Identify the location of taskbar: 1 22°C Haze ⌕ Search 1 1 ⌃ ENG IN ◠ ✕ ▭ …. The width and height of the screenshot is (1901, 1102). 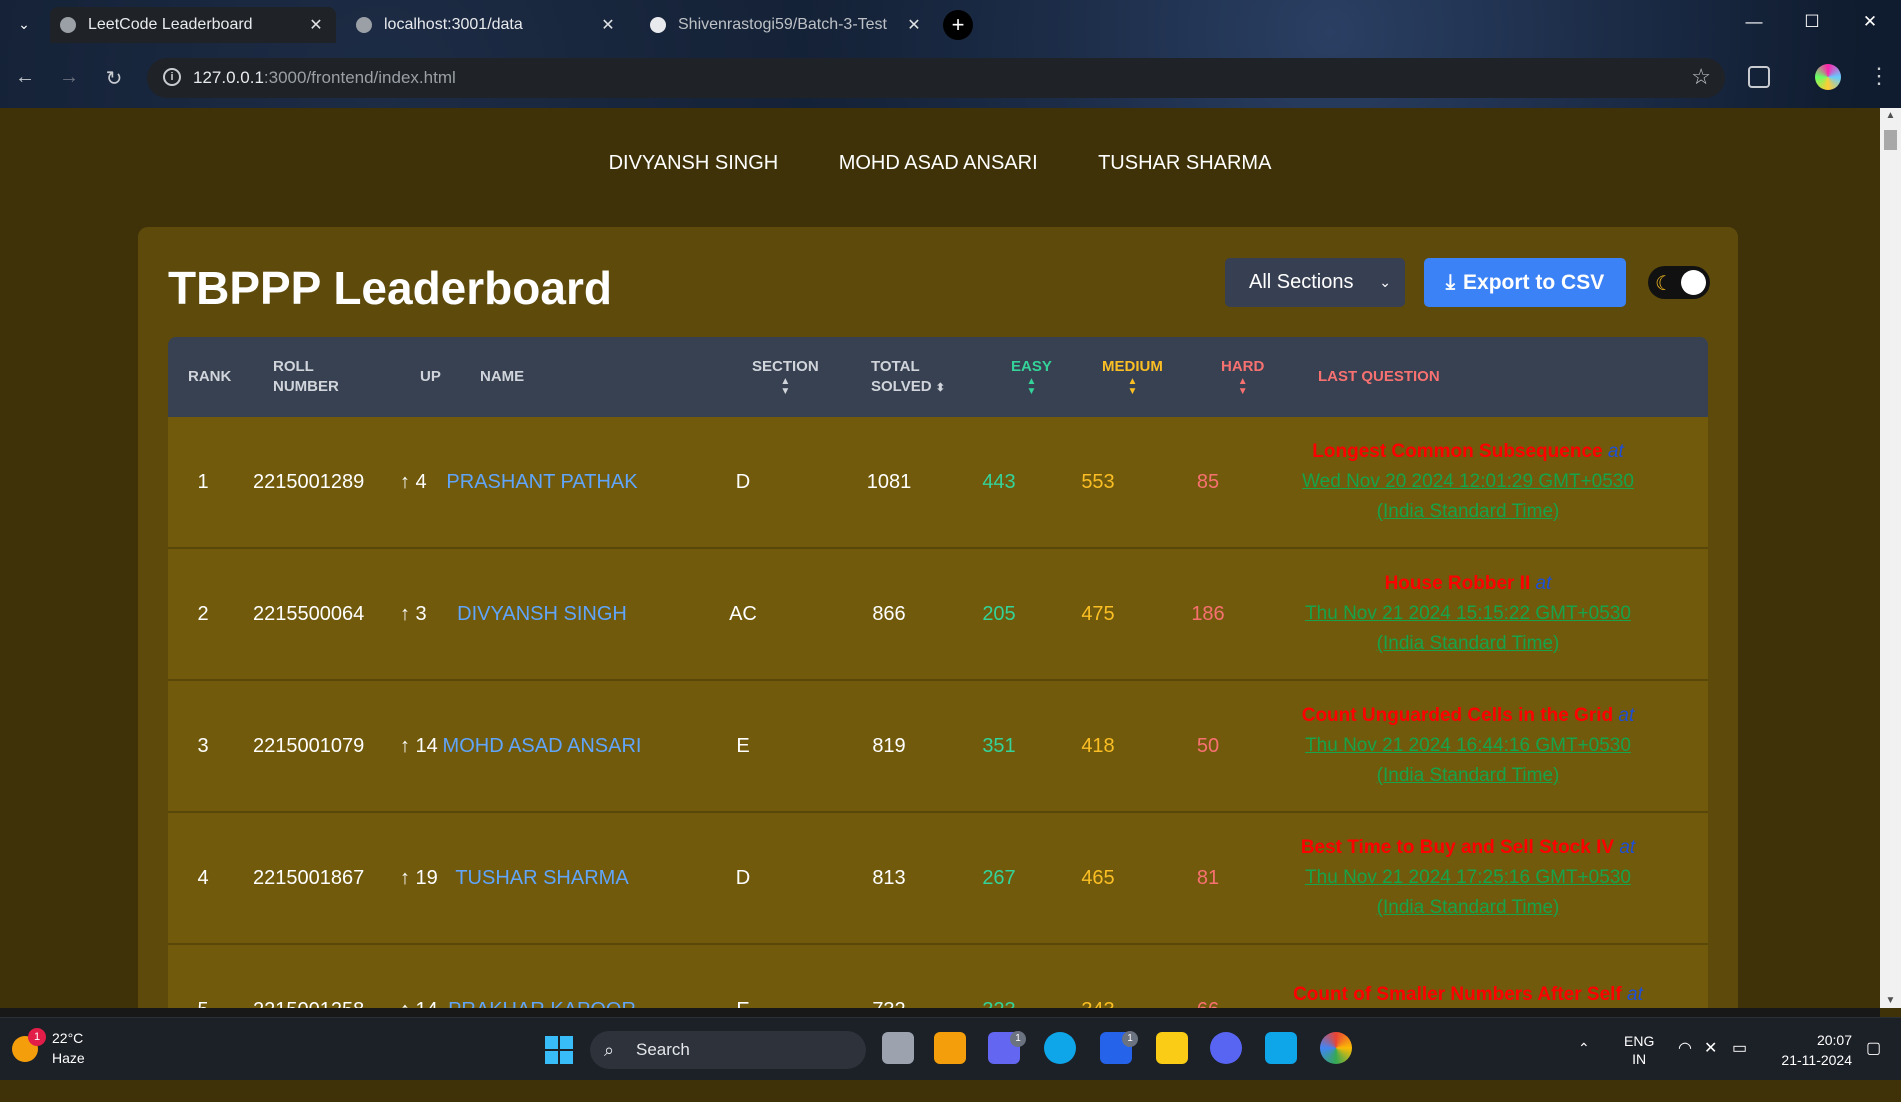
(950, 1048).